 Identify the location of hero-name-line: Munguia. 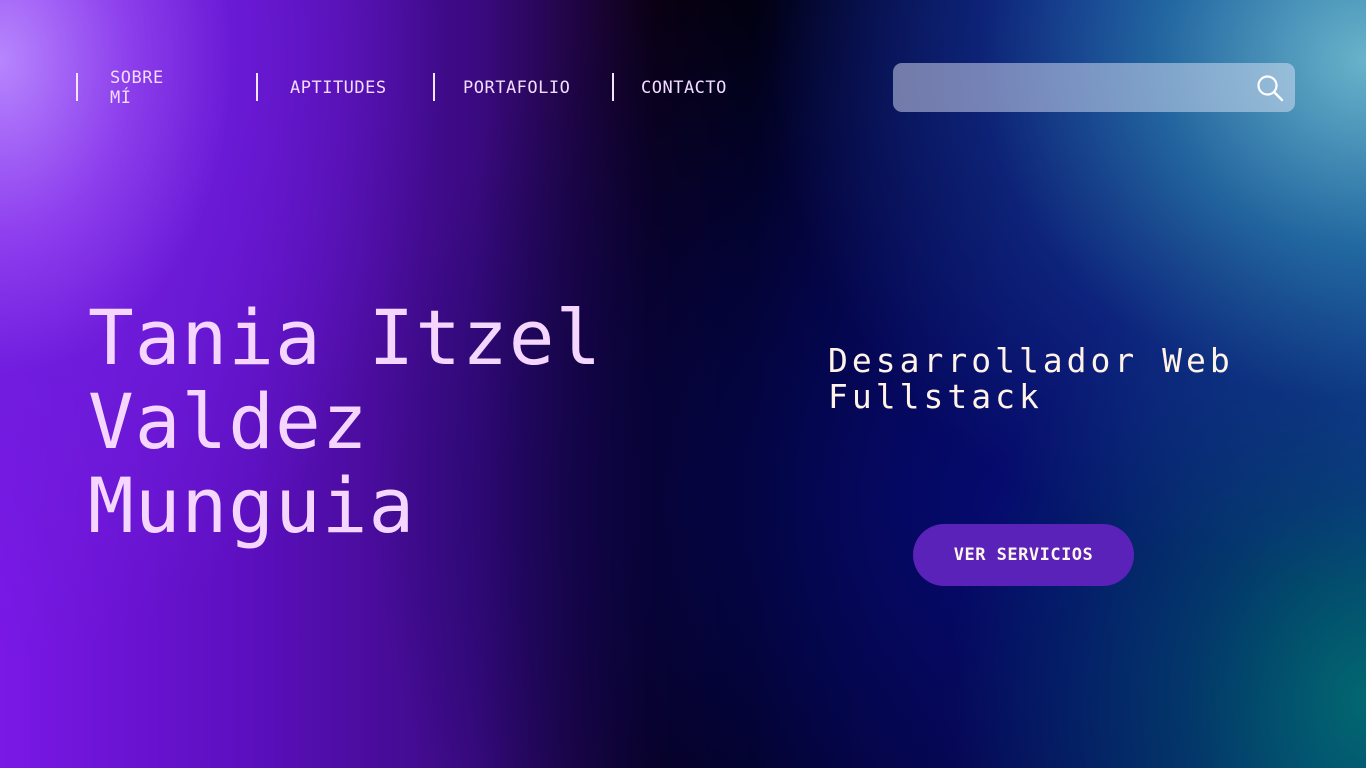
(252, 505).